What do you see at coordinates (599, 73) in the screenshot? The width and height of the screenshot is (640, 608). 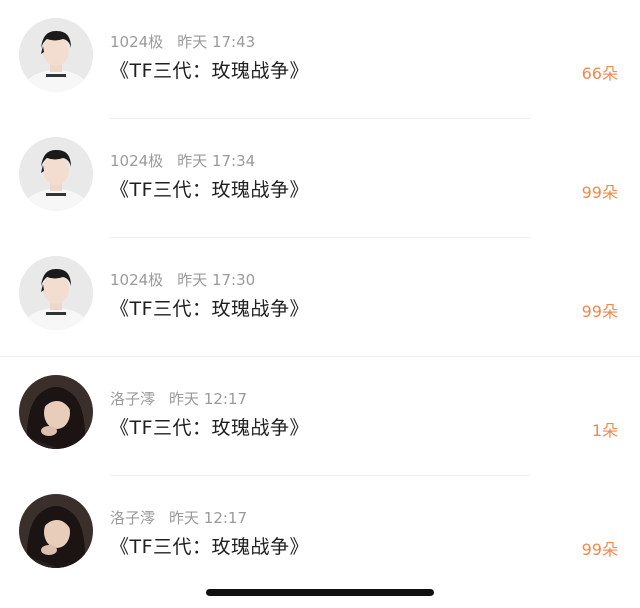 I see `flower-count: 66朵` at bounding box center [599, 73].